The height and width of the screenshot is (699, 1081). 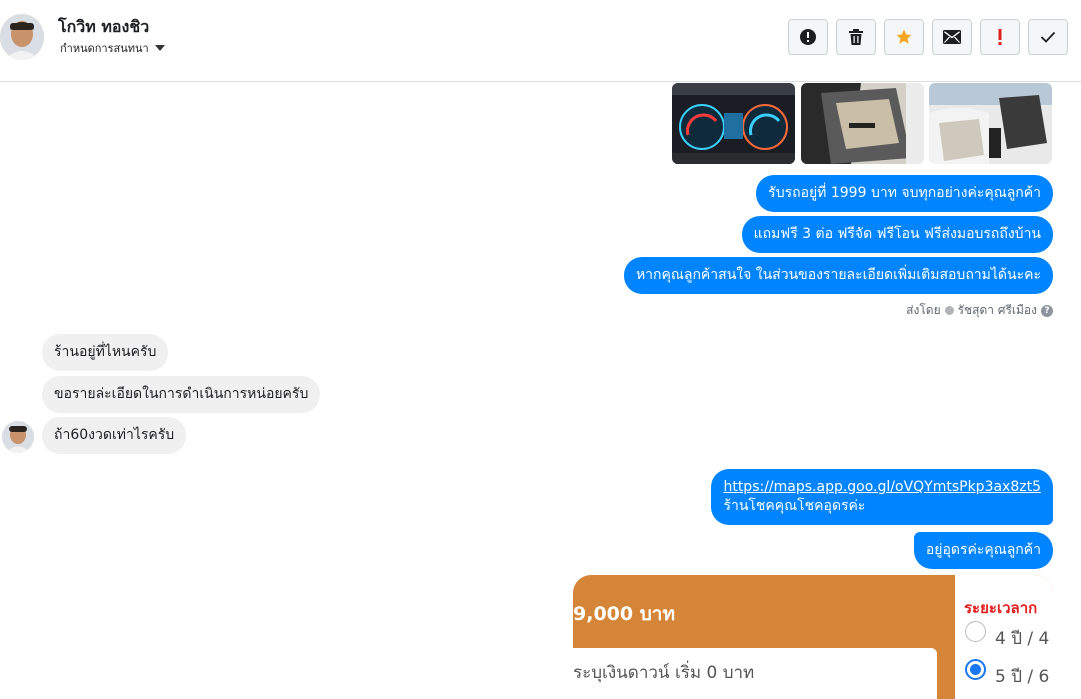 I want to click on conversation-header: โกวิท ทองชิว กำหนดการสนทนา, so click(x=540, y=41).